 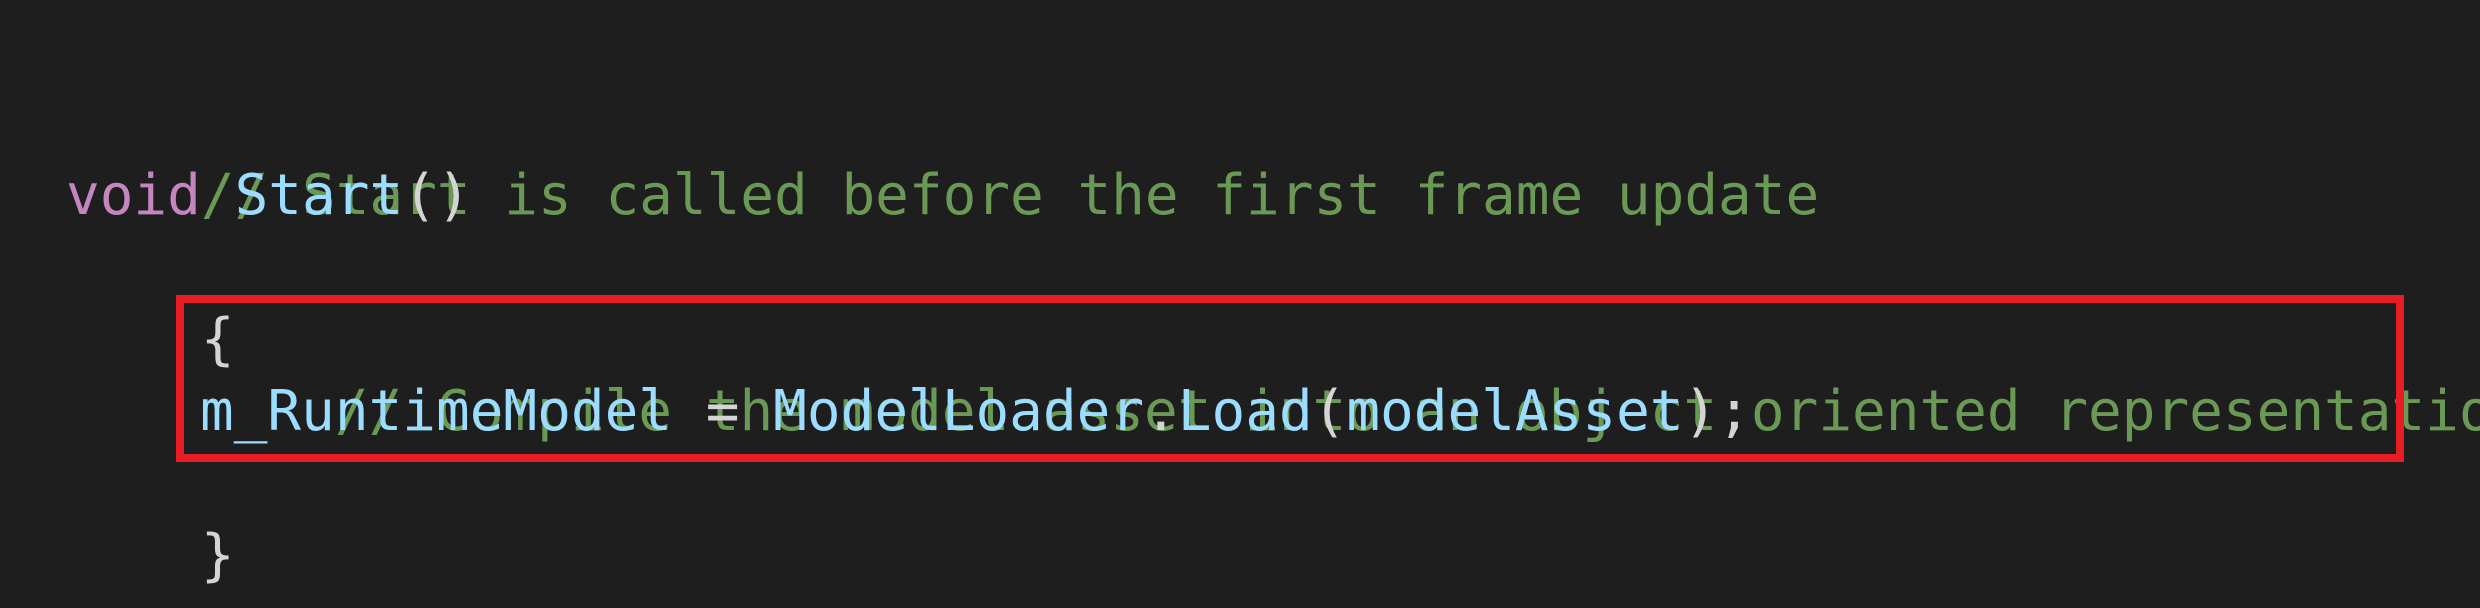 I want to click on code-line-2: void Start(), so click(x=268, y=196).